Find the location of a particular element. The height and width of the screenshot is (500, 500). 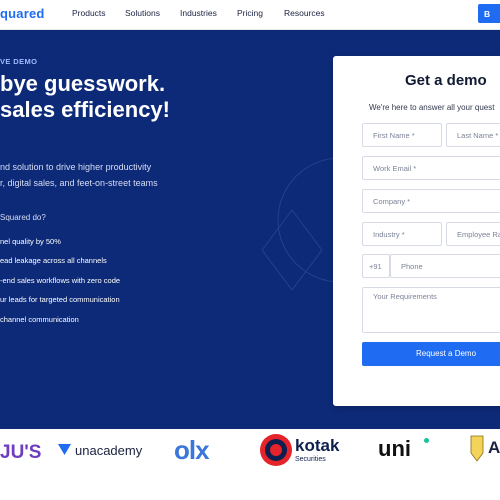

subtext-line-1: nd solution to drive higher productivity is located at coordinates (76, 167).